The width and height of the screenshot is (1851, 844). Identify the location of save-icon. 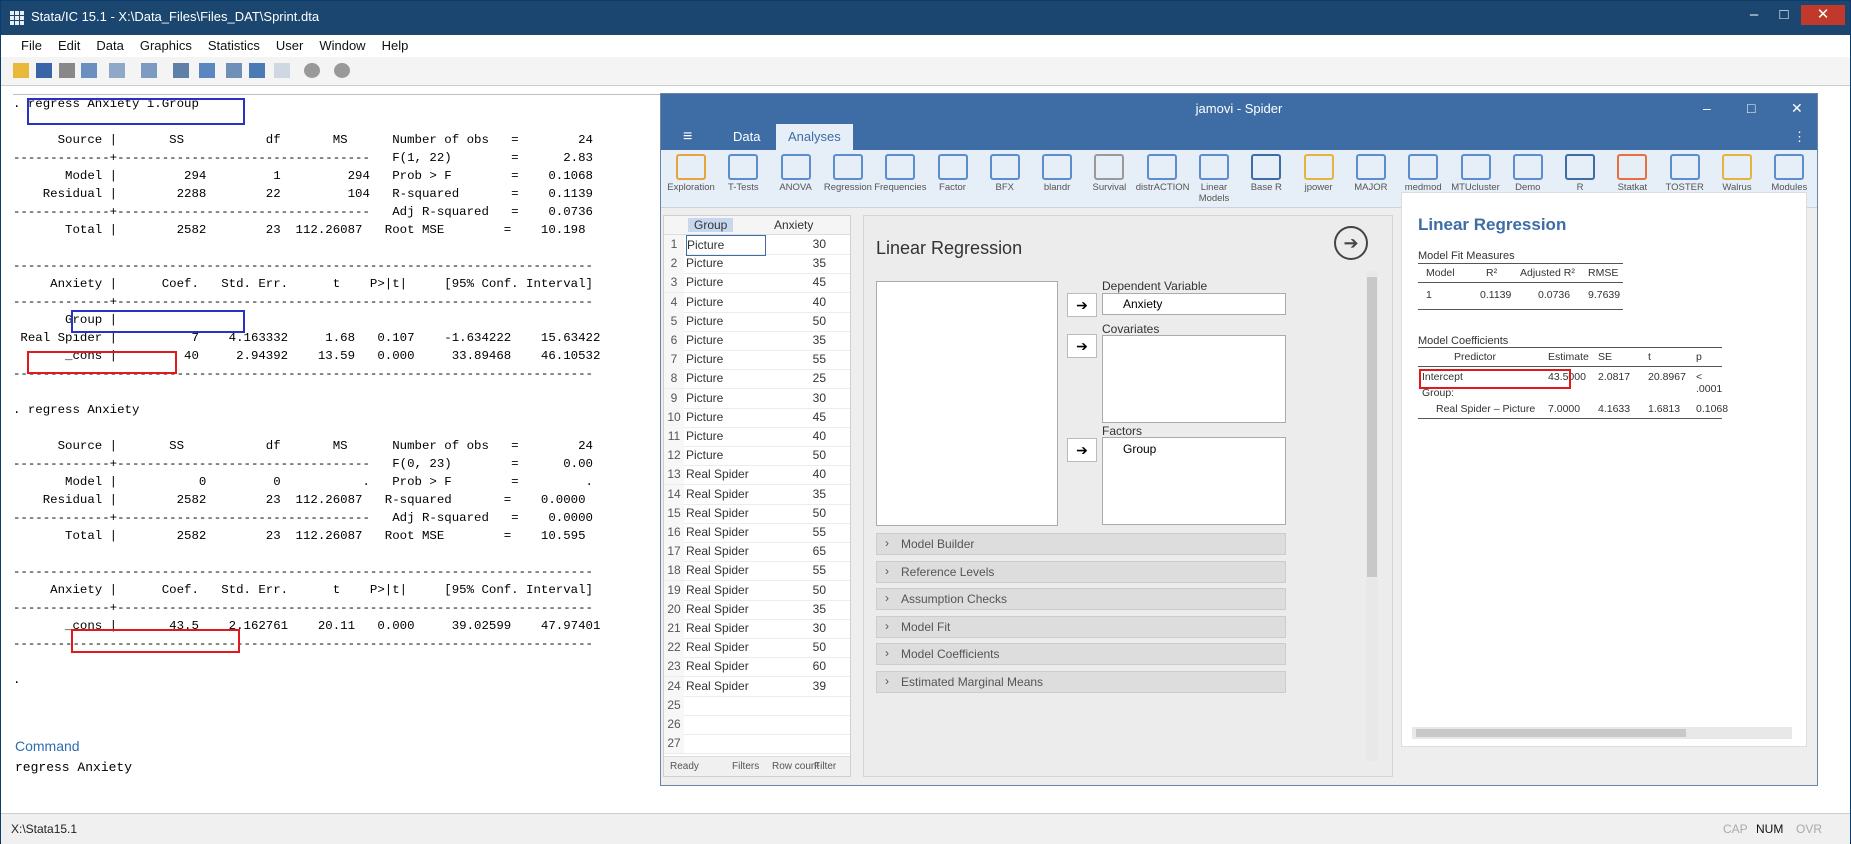
(44, 70).